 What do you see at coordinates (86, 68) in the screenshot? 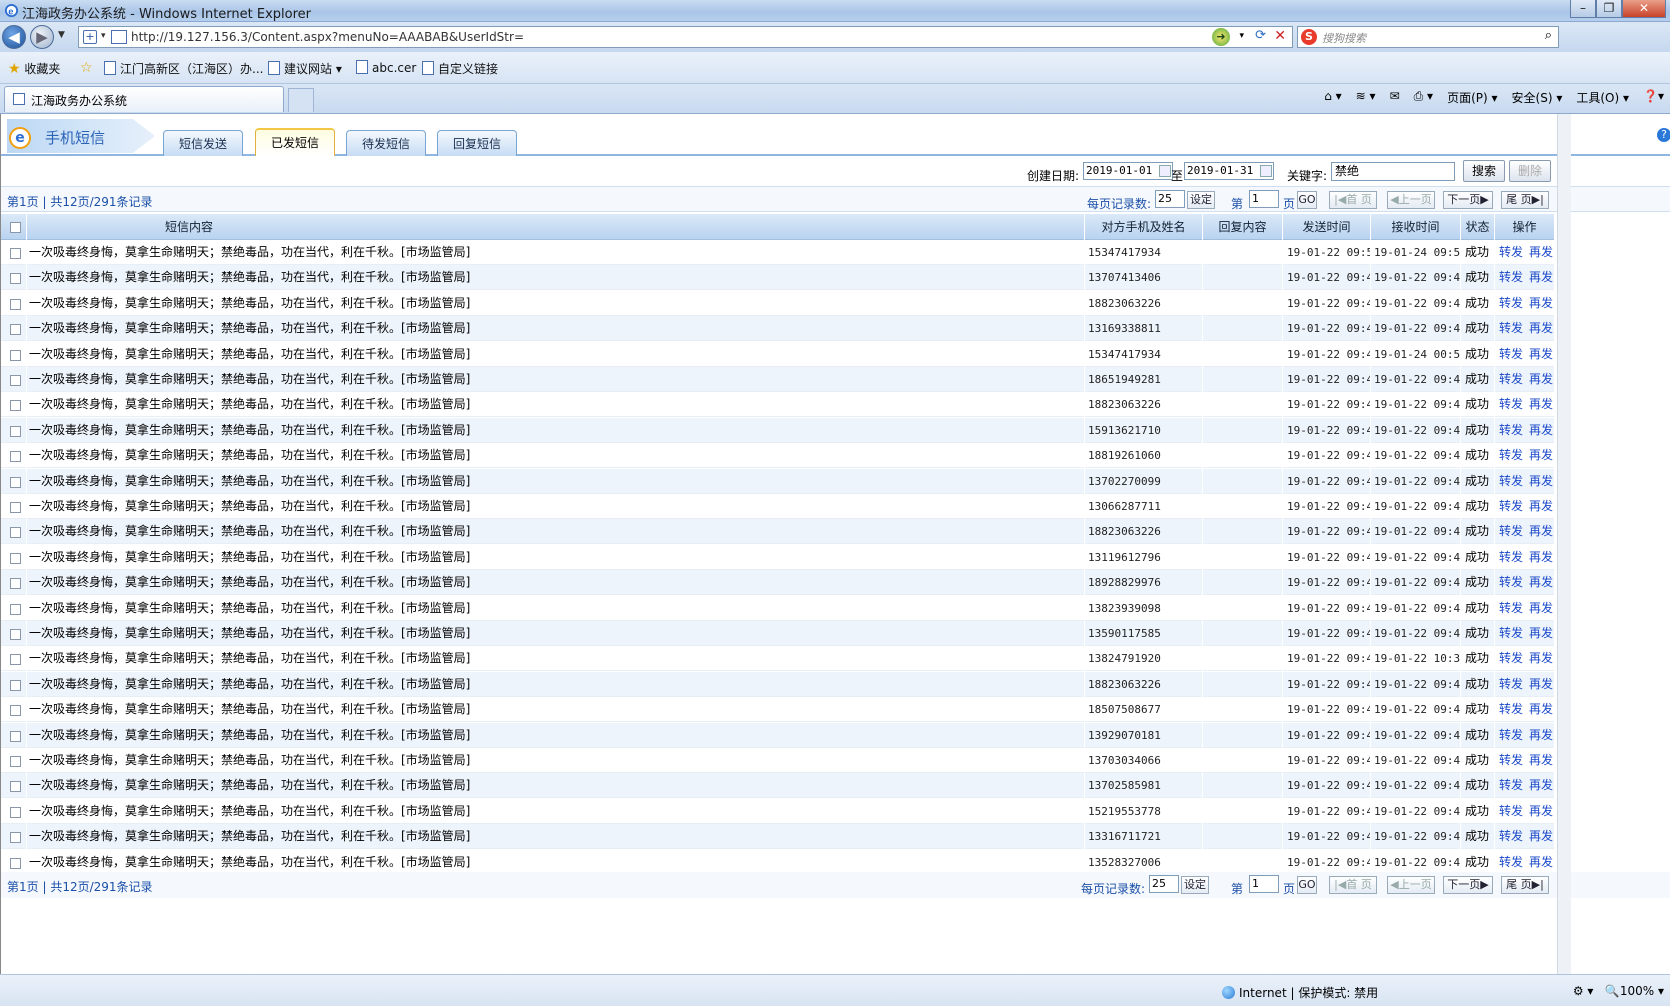
I see `add-favorites-icon: ☆` at bounding box center [86, 68].